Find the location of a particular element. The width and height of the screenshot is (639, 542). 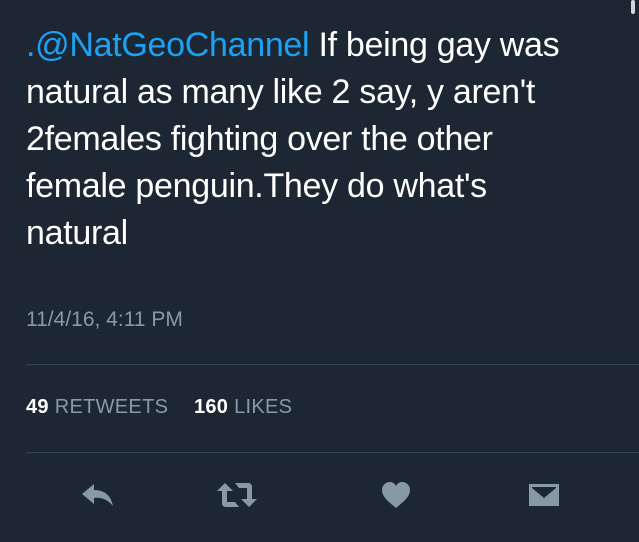

like-icon is located at coordinates (396, 495).